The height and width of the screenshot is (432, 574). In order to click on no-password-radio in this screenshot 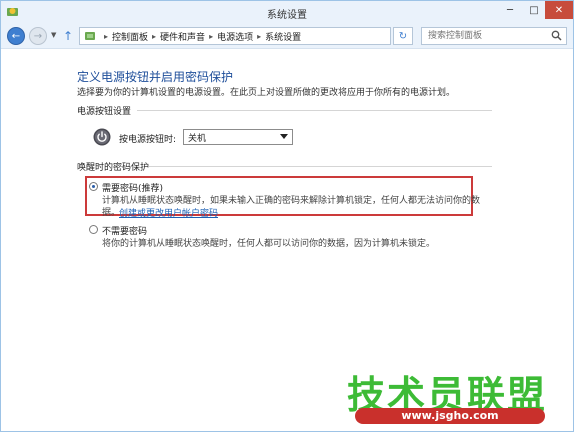, I will do `click(93, 229)`.